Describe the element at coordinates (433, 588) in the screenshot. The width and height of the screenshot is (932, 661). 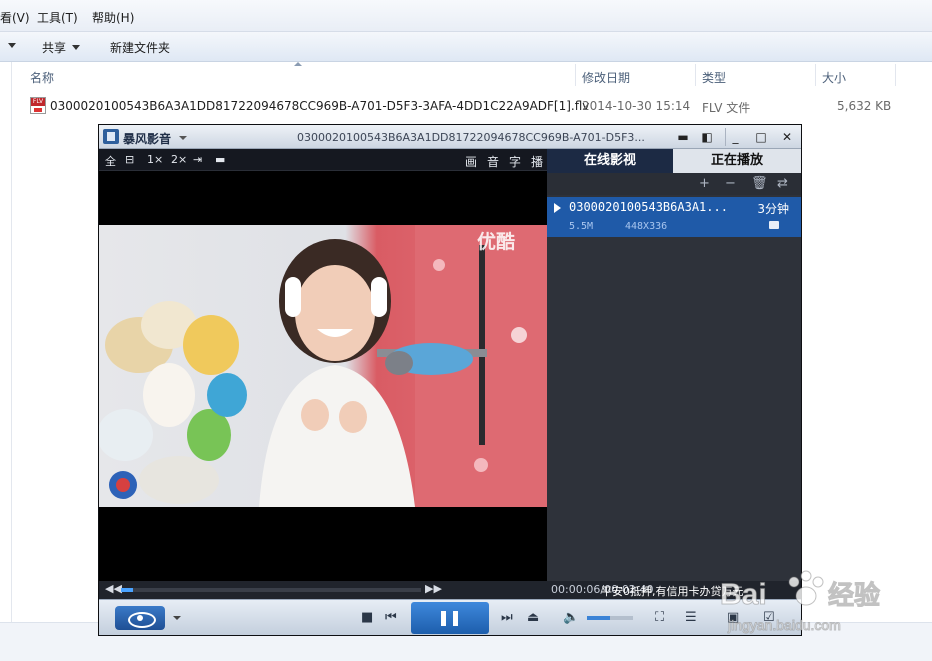
I see `fast-forward-icon: ▶▶` at that location.